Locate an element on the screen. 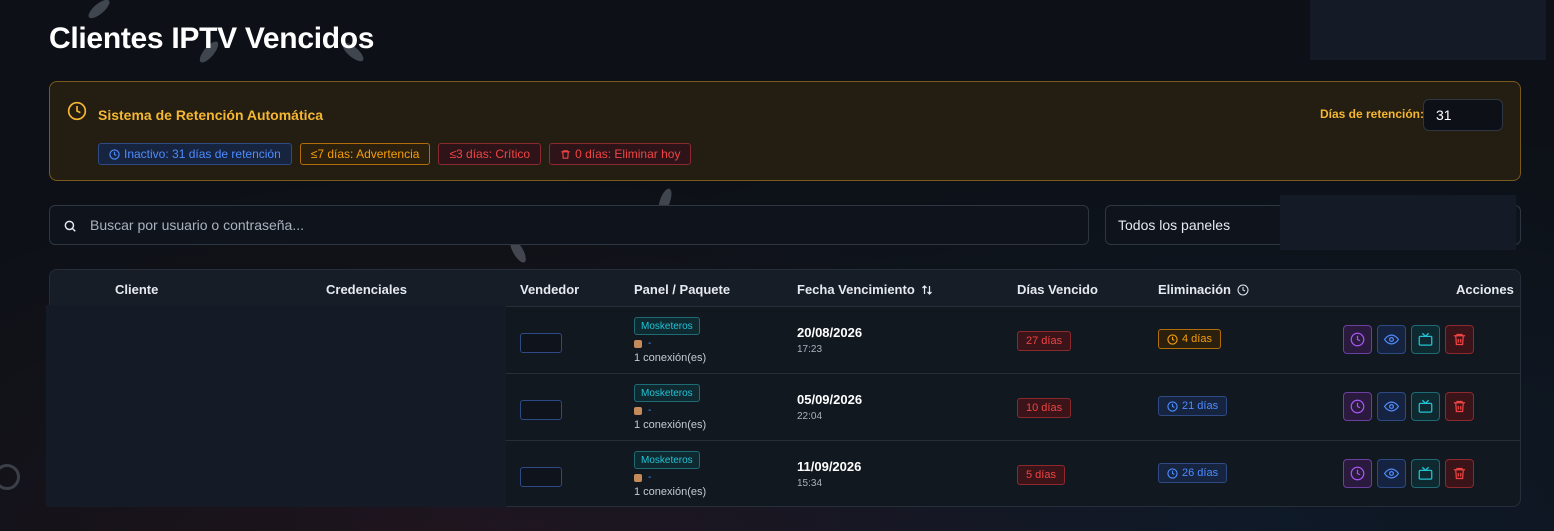  top-right-placeholder is located at coordinates (1428, 30).